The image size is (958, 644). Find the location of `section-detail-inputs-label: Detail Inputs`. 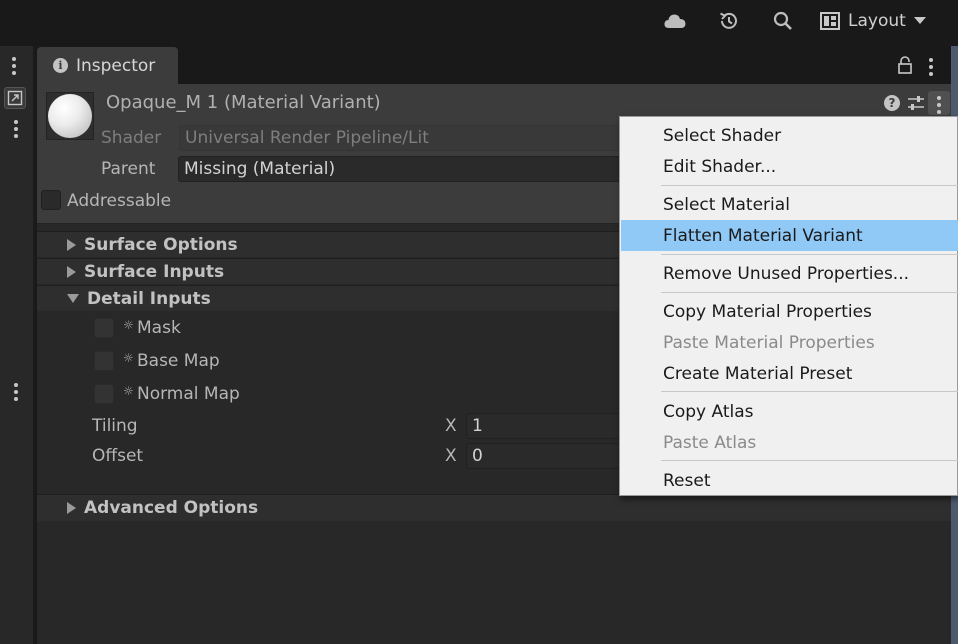

section-detail-inputs-label: Detail Inputs is located at coordinates (149, 298).